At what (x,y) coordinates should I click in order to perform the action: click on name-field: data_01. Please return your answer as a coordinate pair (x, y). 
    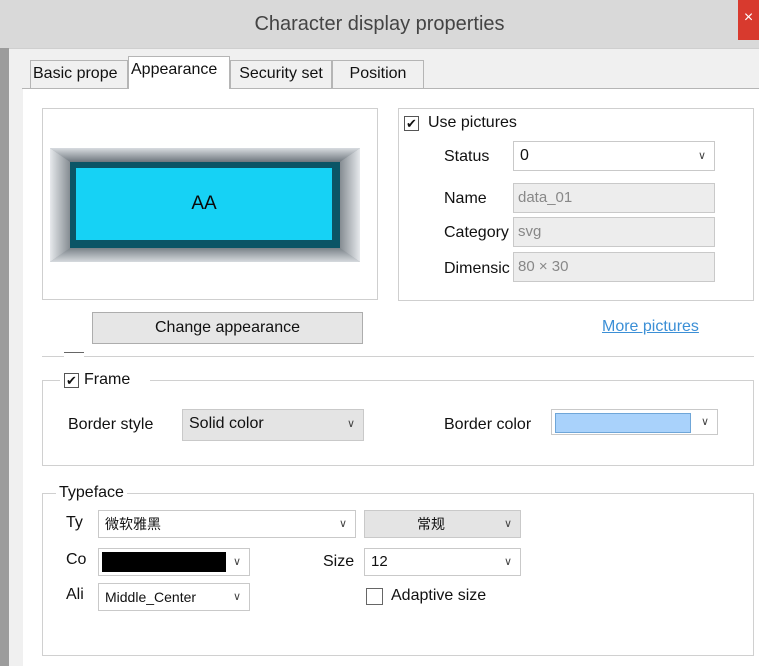
    Looking at the image, I should click on (614, 198).